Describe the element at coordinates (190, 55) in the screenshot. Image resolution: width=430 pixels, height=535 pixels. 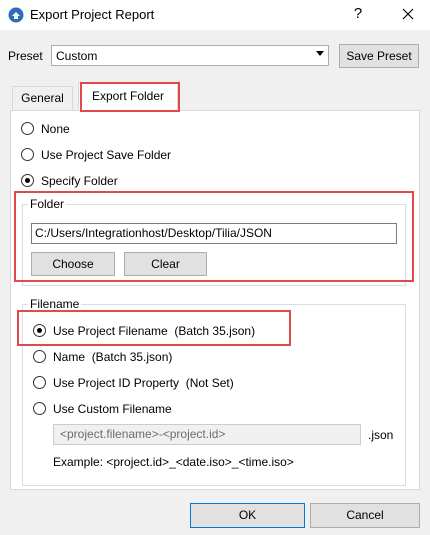
I see `preset-dropdown: Custom` at that location.